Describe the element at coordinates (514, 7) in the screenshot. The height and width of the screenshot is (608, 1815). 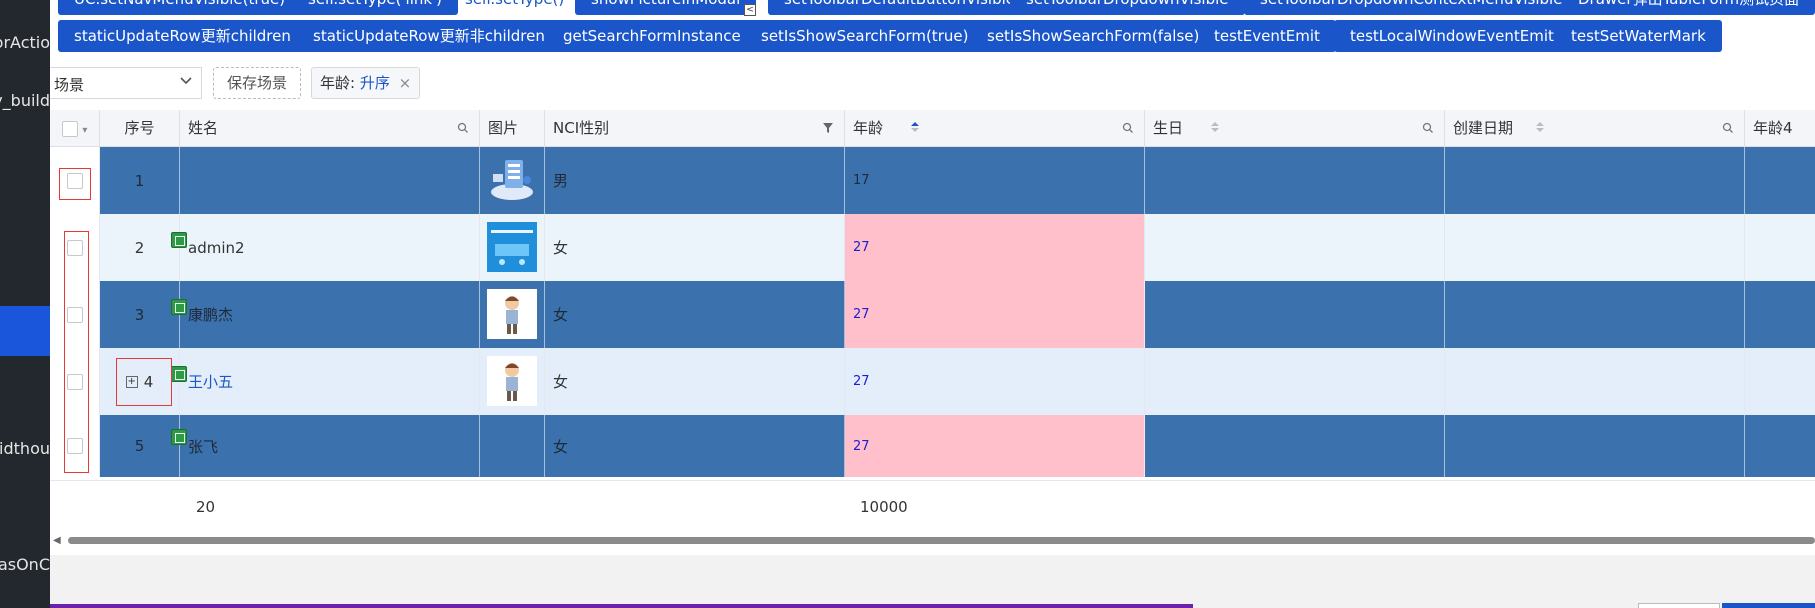
I see `set-type-button: self.setType()` at that location.